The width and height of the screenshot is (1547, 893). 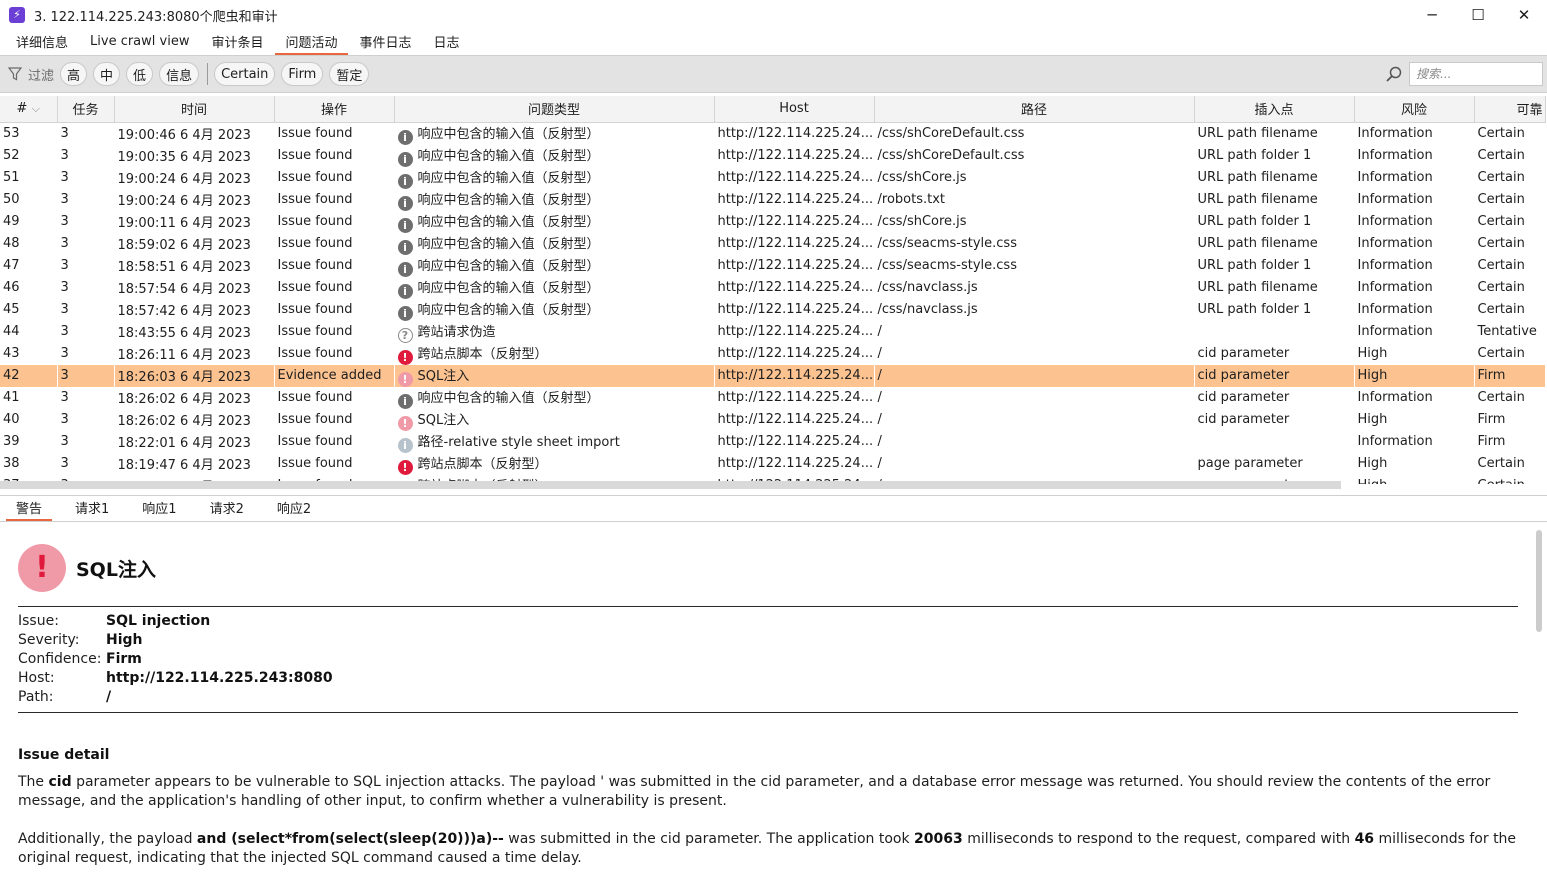 What do you see at coordinates (554, 109) in the screenshot?
I see `column-header-issue-type: 问题类型` at bounding box center [554, 109].